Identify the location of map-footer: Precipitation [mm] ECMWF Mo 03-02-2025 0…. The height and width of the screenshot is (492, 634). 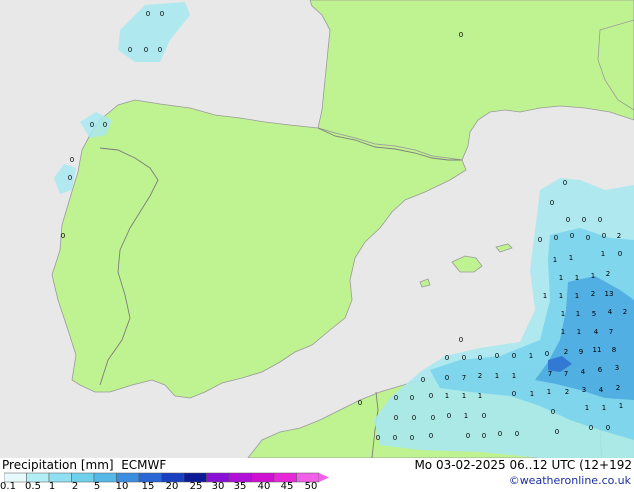
(317, 475).